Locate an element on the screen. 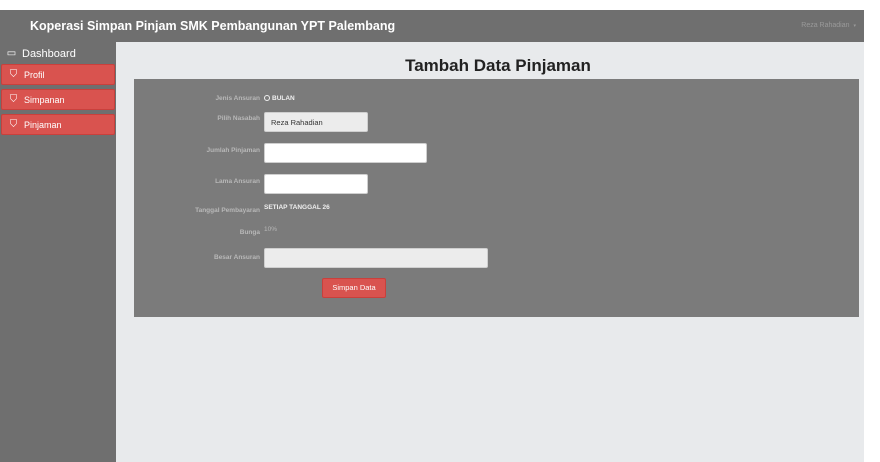 Image resolution: width=880 pixels, height=462 pixels. chevron-down-icon: ▾ is located at coordinates (854, 26).